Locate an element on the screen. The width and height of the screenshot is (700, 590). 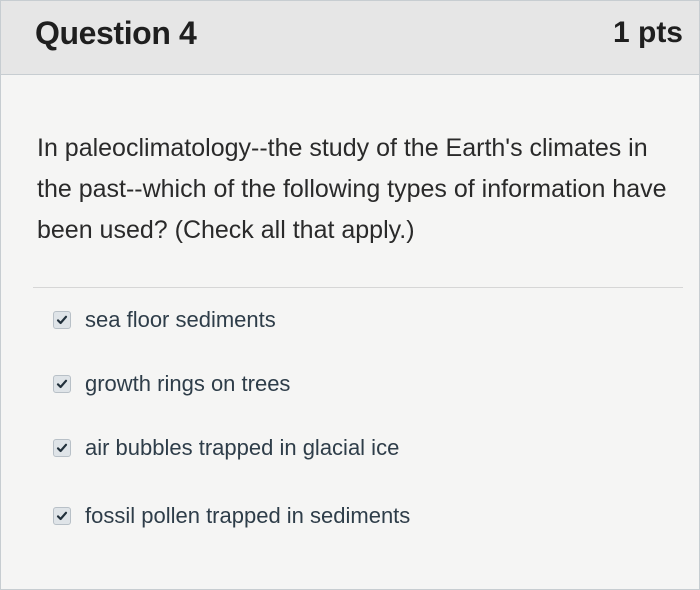
answer-option-air-bubbles-trapped-in-glacial-ice: air bubbles trapped in glacial ice is located at coordinates (358, 448).